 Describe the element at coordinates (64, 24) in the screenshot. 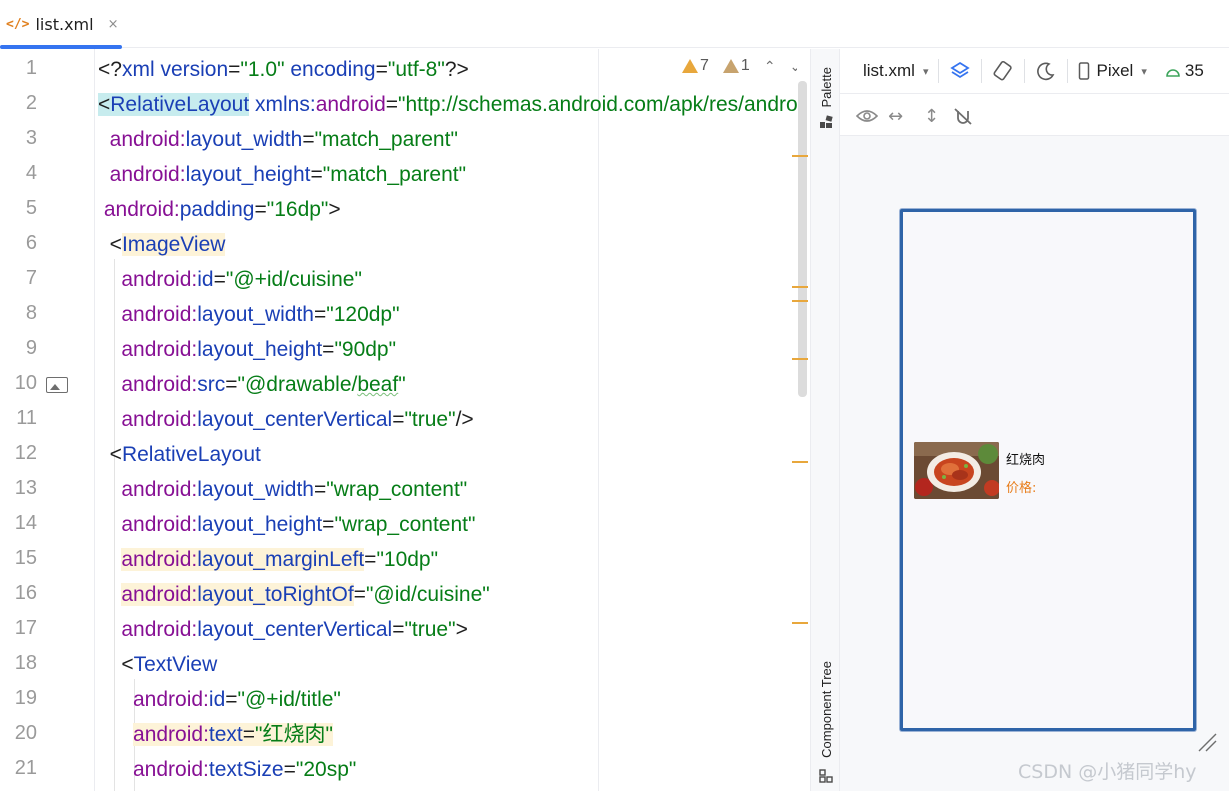

I see `tab-label: list.xml` at that location.